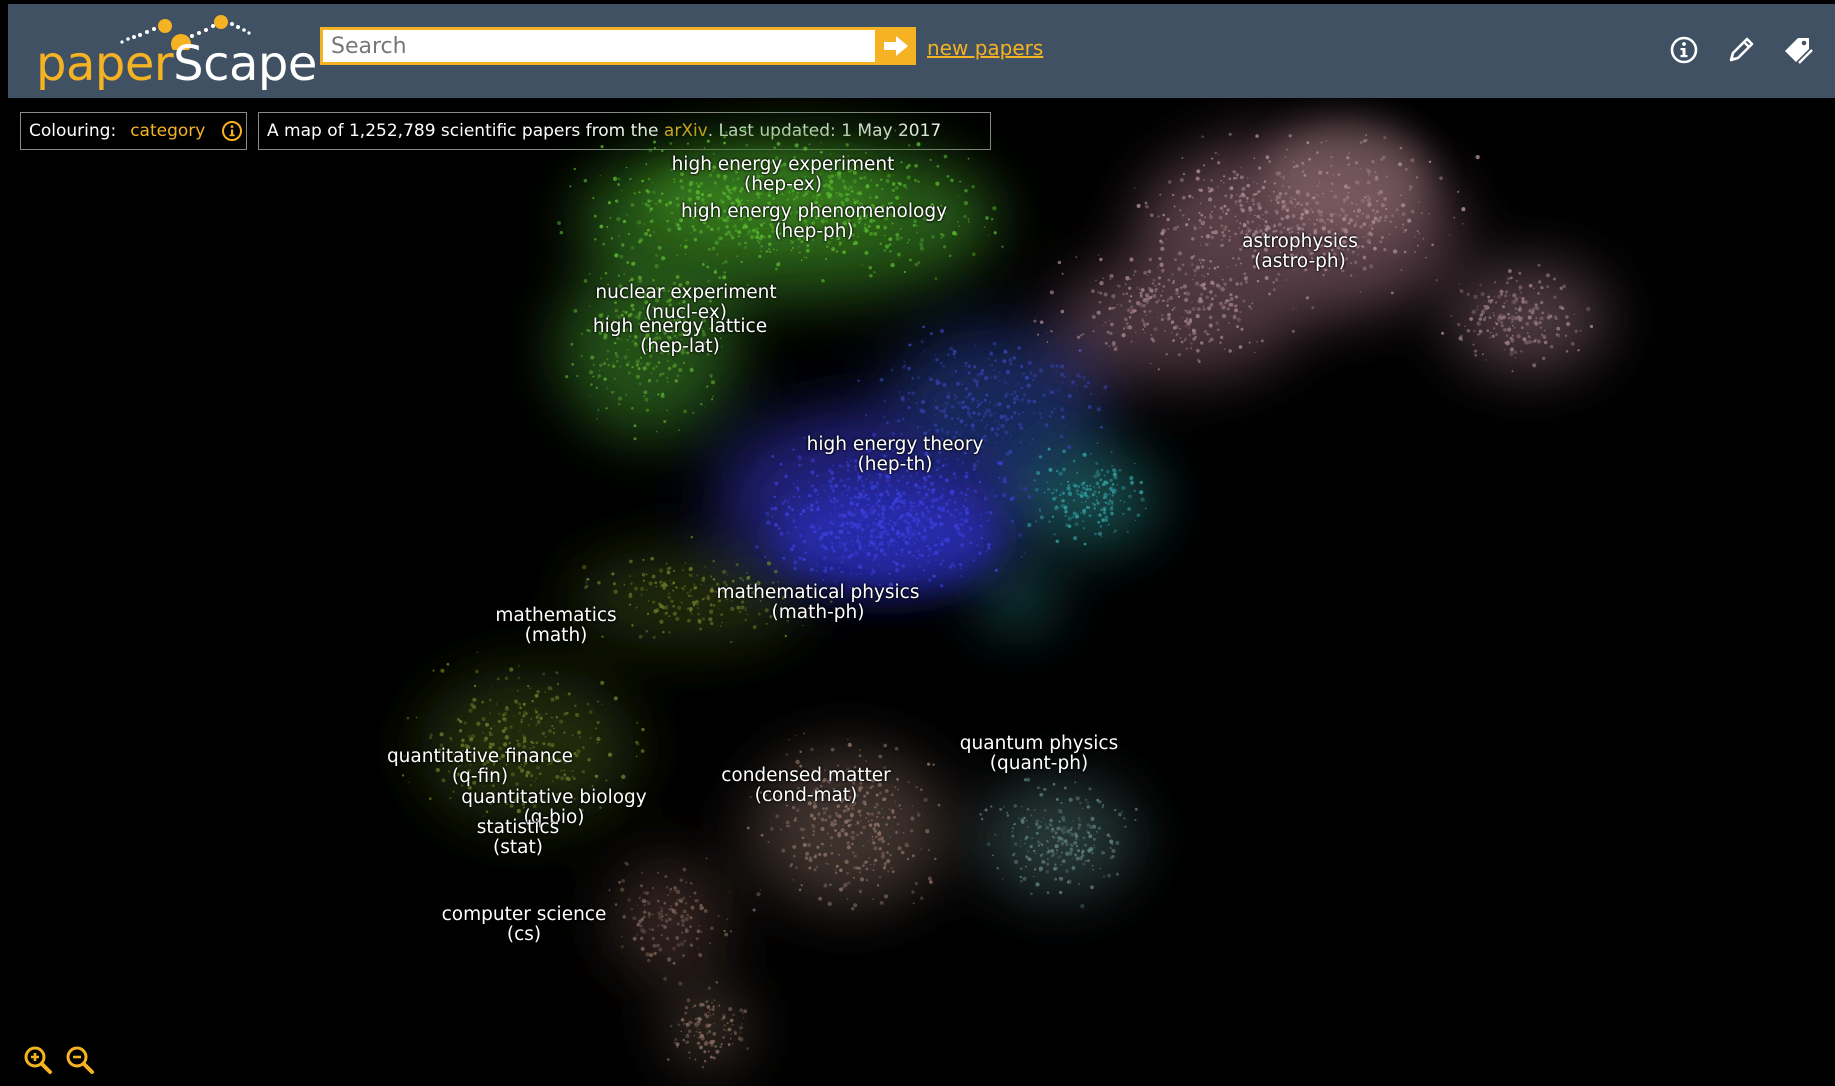 Image resolution: width=1835 pixels, height=1086 pixels. I want to click on category-label-cs: computer science (cs), so click(524, 925).